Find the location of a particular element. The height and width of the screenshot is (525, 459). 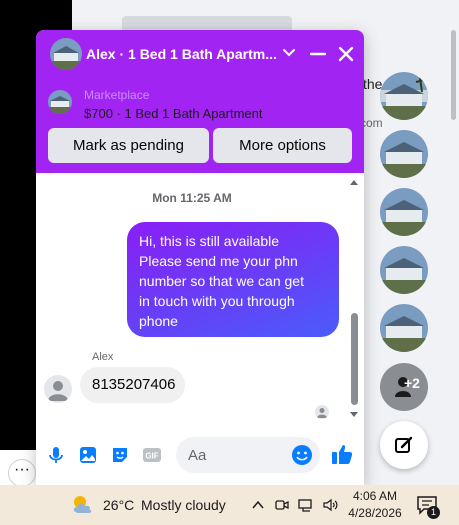

new-message-button is located at coordinates (404, 445).